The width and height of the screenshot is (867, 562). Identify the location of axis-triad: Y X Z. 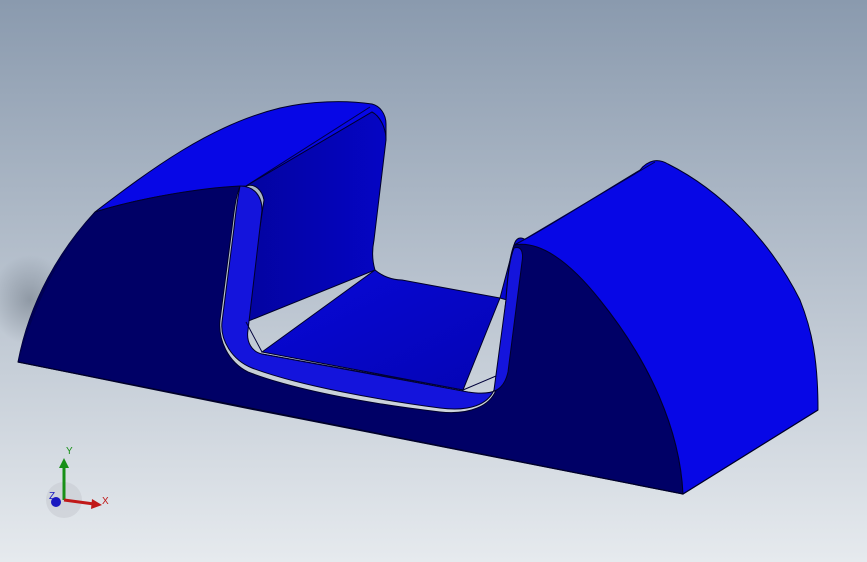
(77, 482).